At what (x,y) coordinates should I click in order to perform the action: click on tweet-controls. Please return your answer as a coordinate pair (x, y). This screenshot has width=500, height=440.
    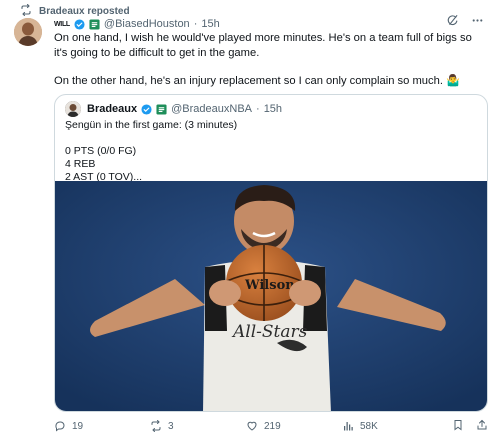
    Looking at the image, I should click on (465, 23).